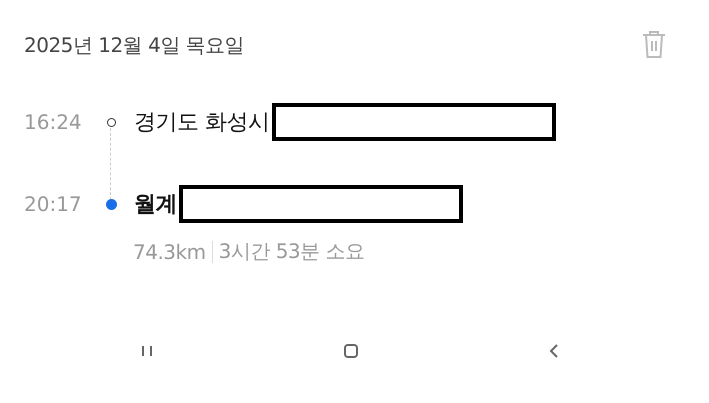 The image size is (709, 403). Describe the element at coordinates (654, 44) in the screenshot. I see `trash-icon` at that location.